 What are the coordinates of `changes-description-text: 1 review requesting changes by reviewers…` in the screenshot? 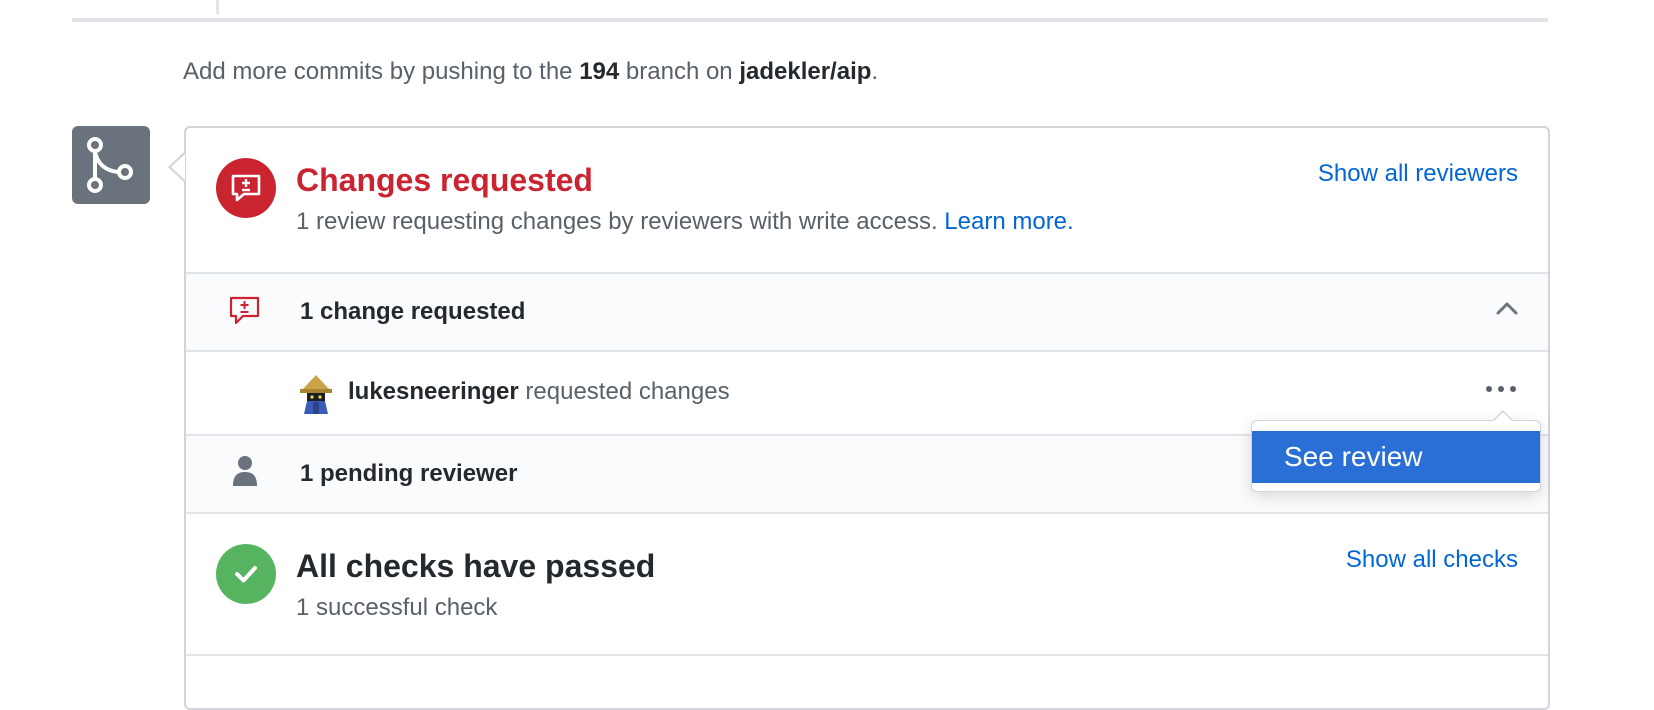 It's located at (617, 221).